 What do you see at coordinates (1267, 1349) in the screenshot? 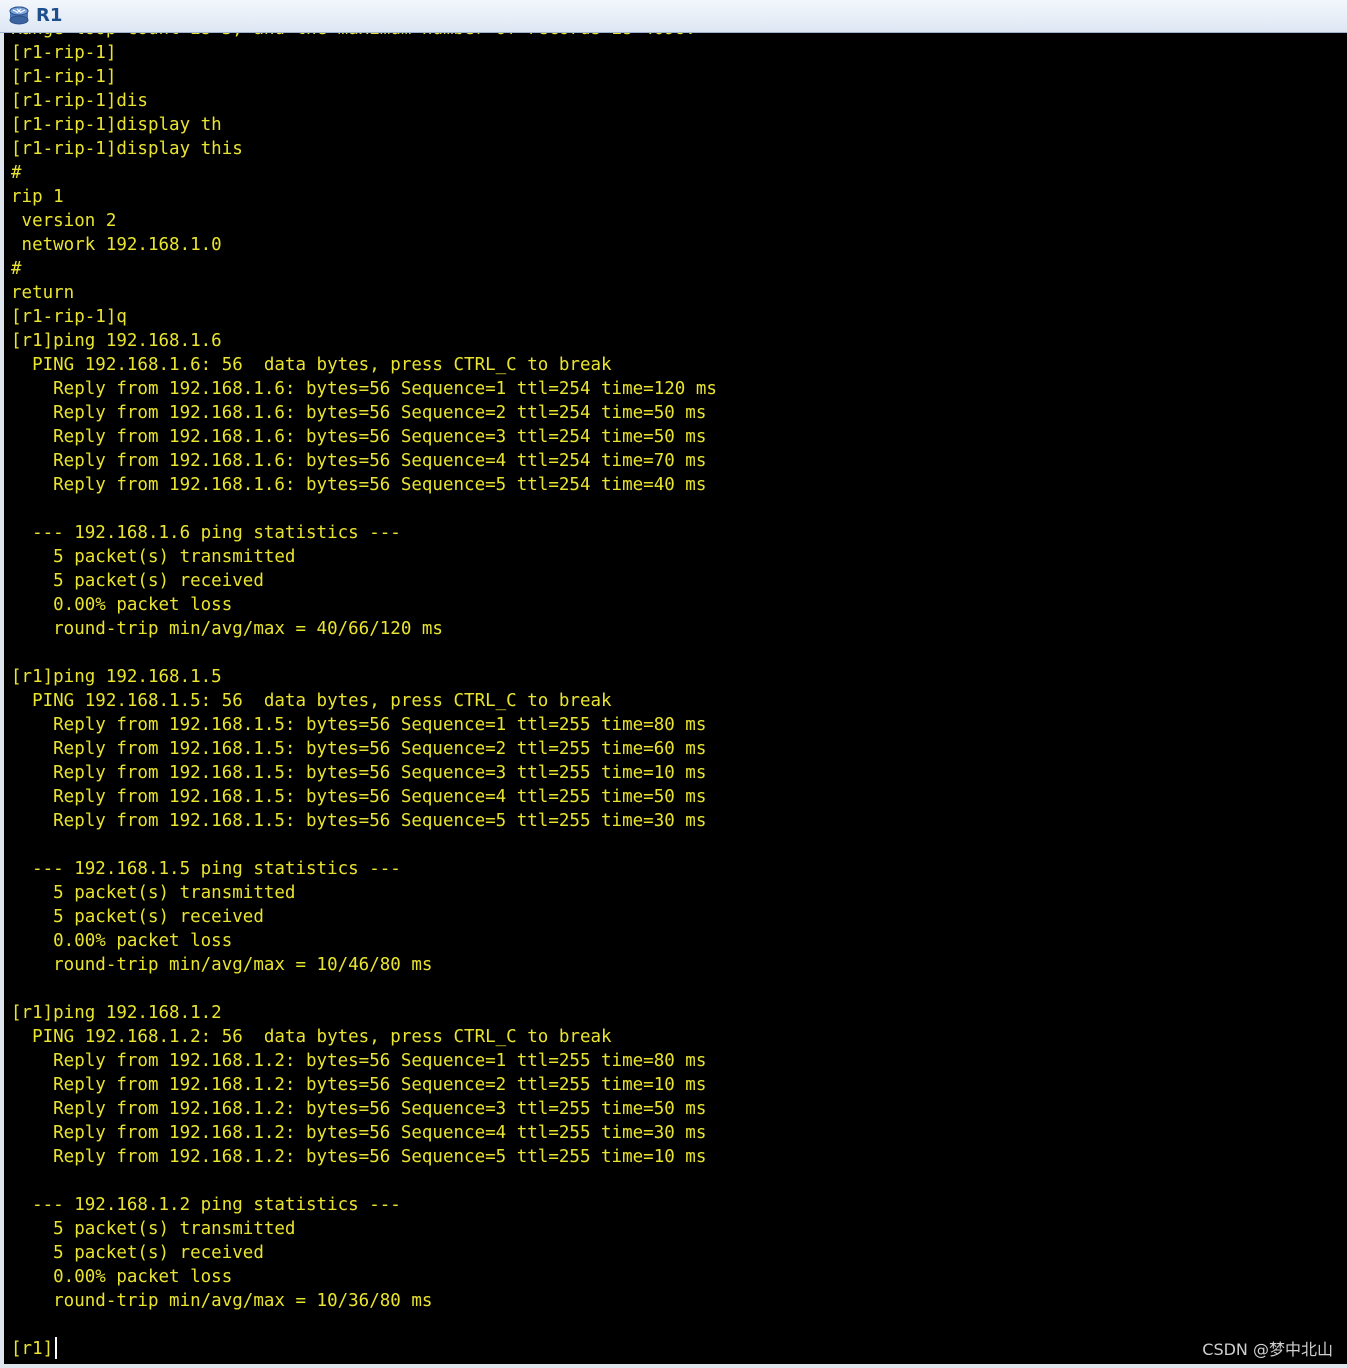
I see `watermark-text: CSDN @梦中北山` at bounding box center [1267, 1349].